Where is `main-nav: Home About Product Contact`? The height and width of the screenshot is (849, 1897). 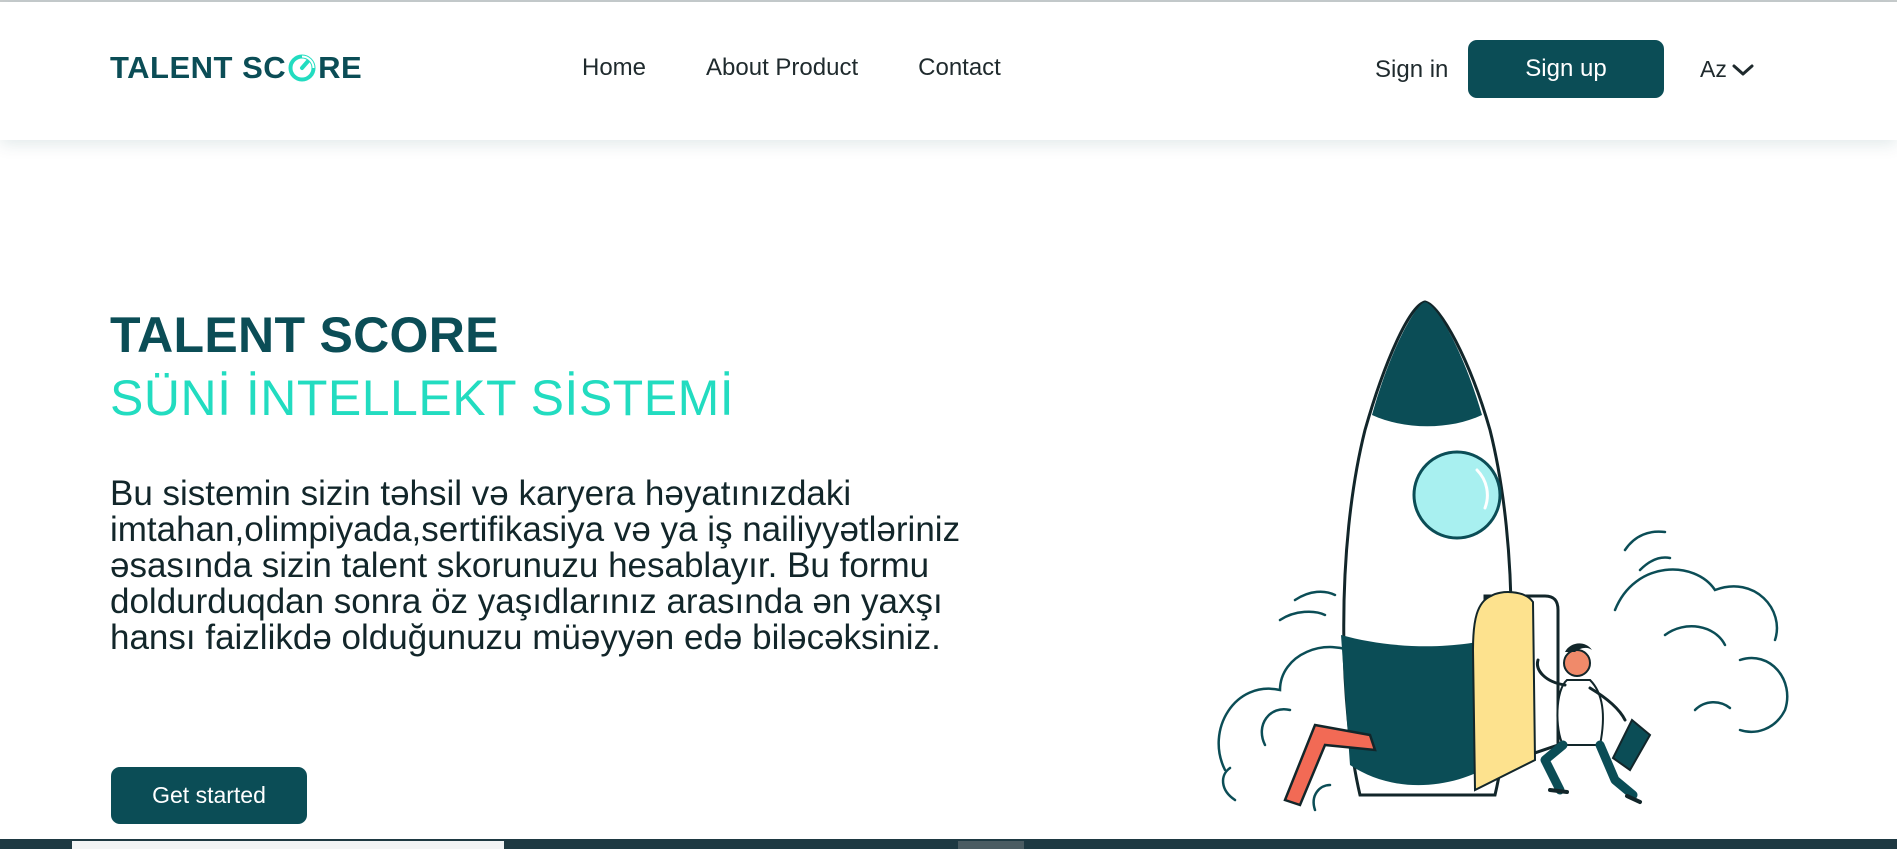
main-nav: Home About Product Contact is located at coordinates (821, 68).